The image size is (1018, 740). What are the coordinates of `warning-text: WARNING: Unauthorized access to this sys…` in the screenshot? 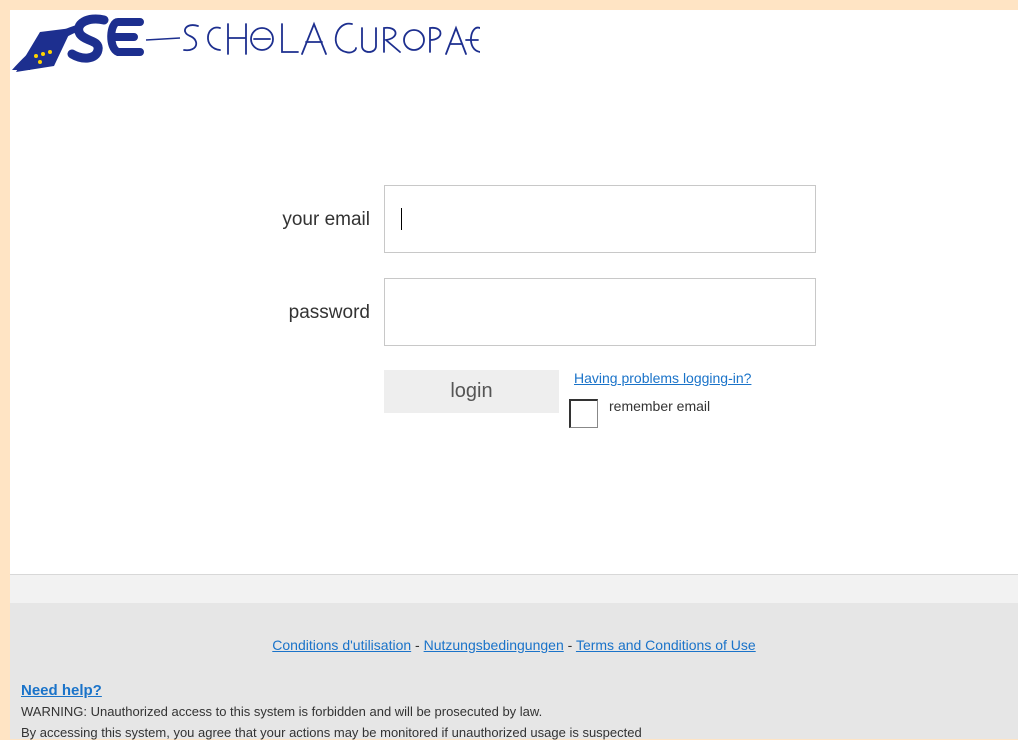 It's located at (282, 711).